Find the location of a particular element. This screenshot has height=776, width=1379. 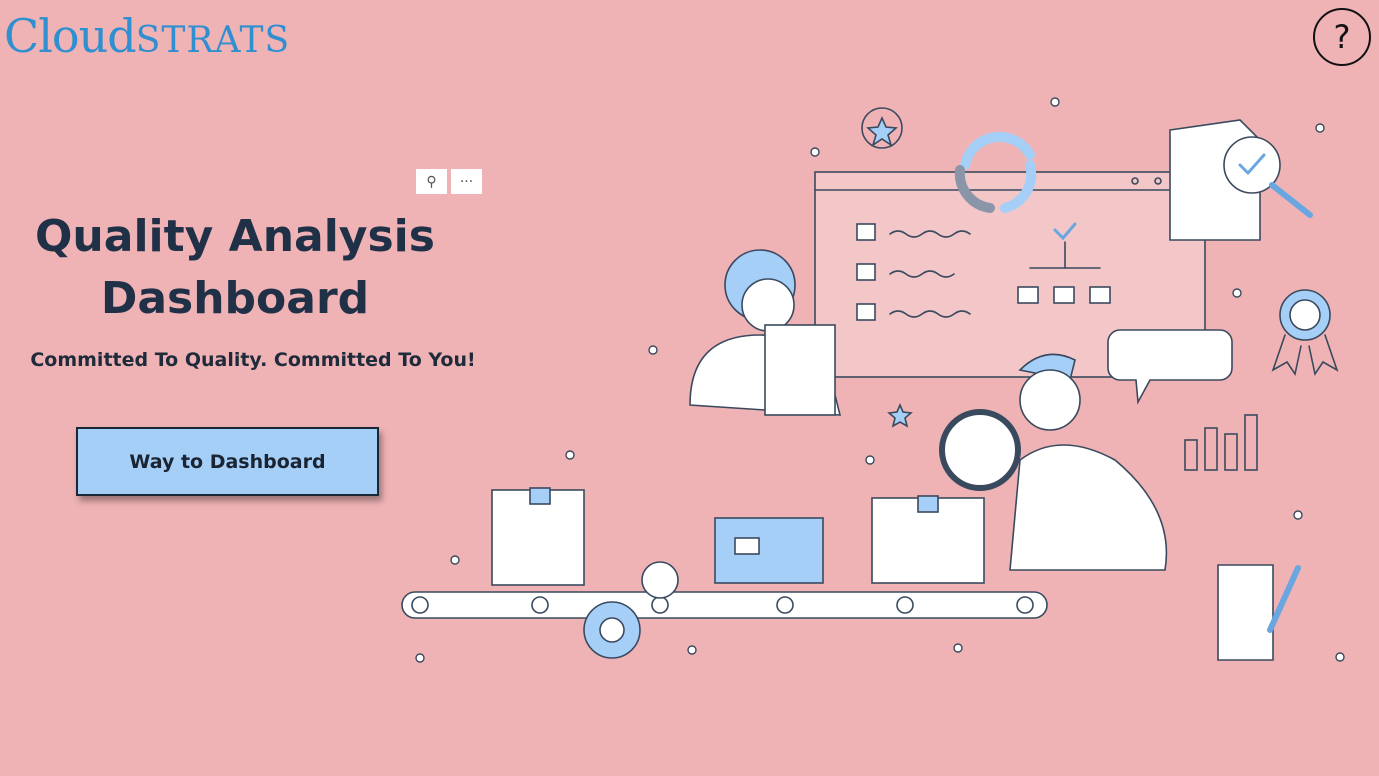

brand-logo: CloudSTRATS is located at coordinates (147, 38).